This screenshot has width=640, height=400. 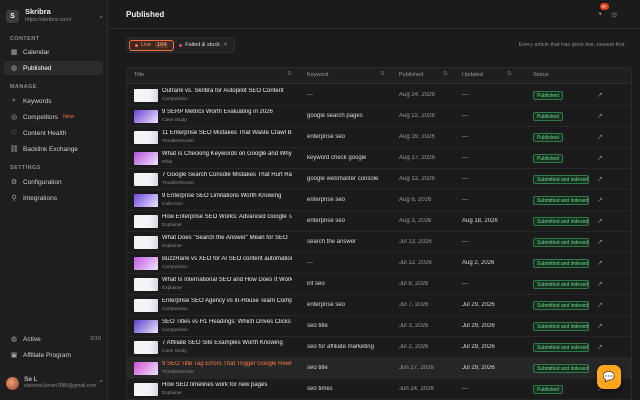 What do you see at coordinates (472, 75) in the screenshot?
I see `col-updated: Updated` at bounding box center [472, 75].